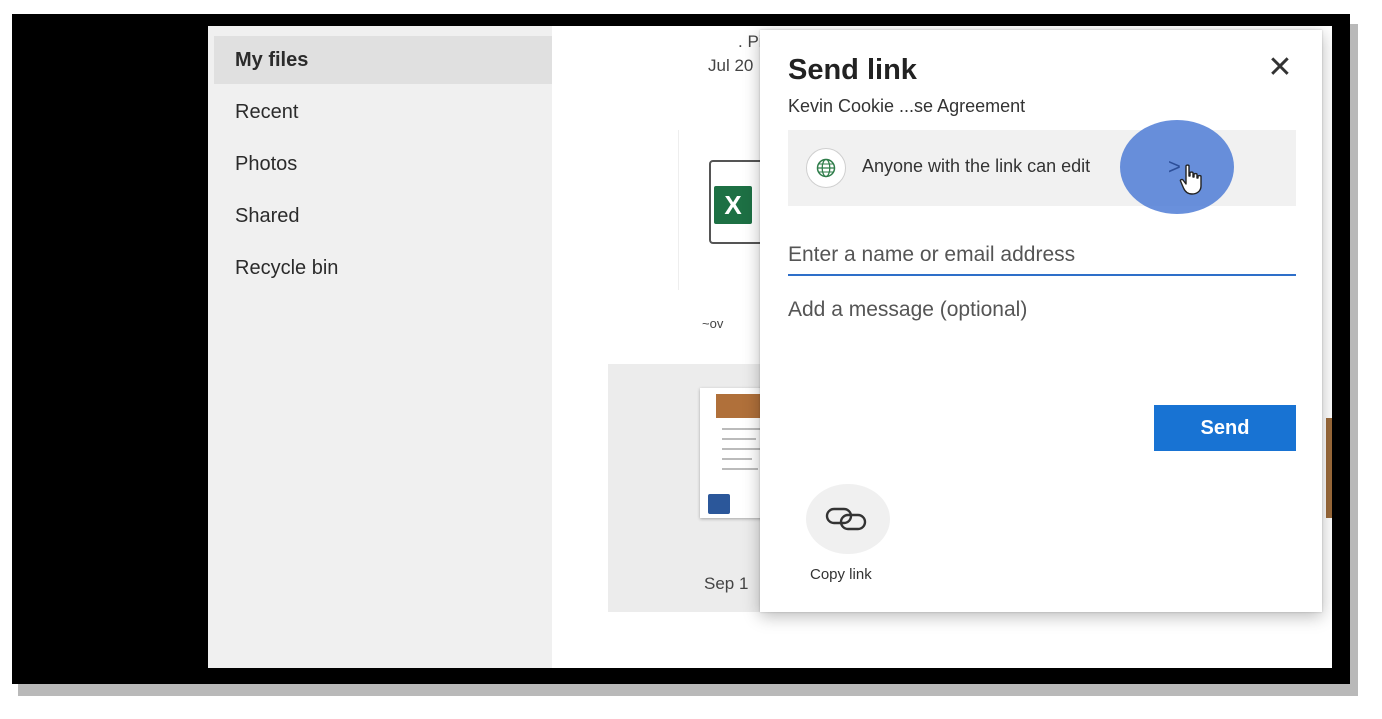  I want to click on sidebar-item-label: Recent, so click(267, 112).